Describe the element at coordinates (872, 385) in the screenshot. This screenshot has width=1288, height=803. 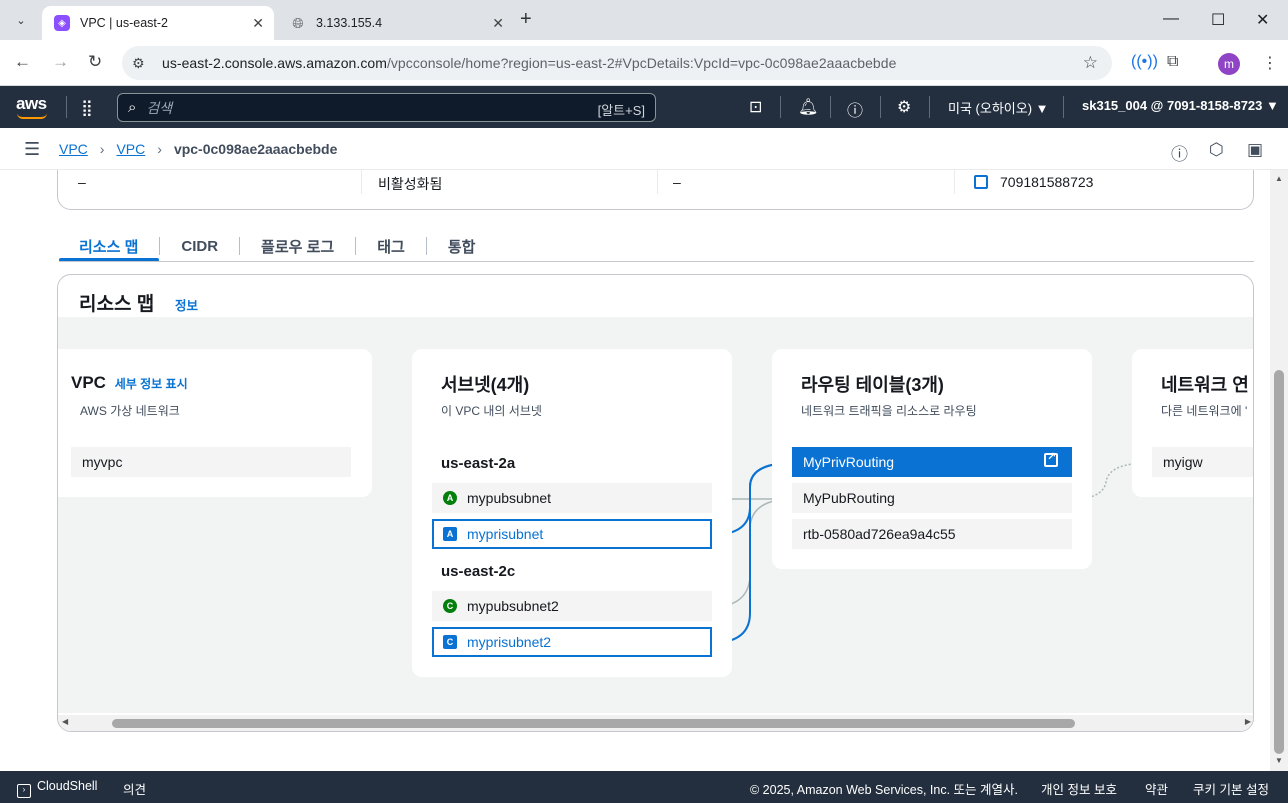
I see `route-tables-heading: 라우팅 테이블(3개)` at that location.